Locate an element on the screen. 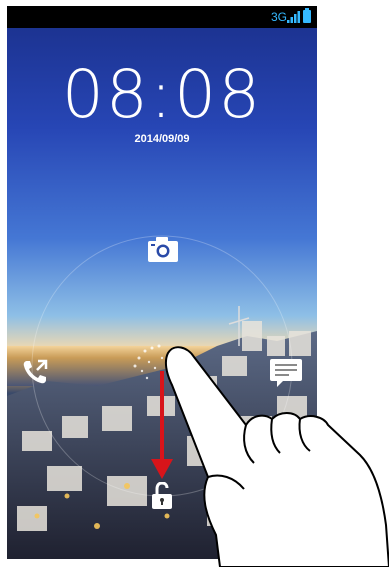  phone-icon is located at coordinates (35, 372).